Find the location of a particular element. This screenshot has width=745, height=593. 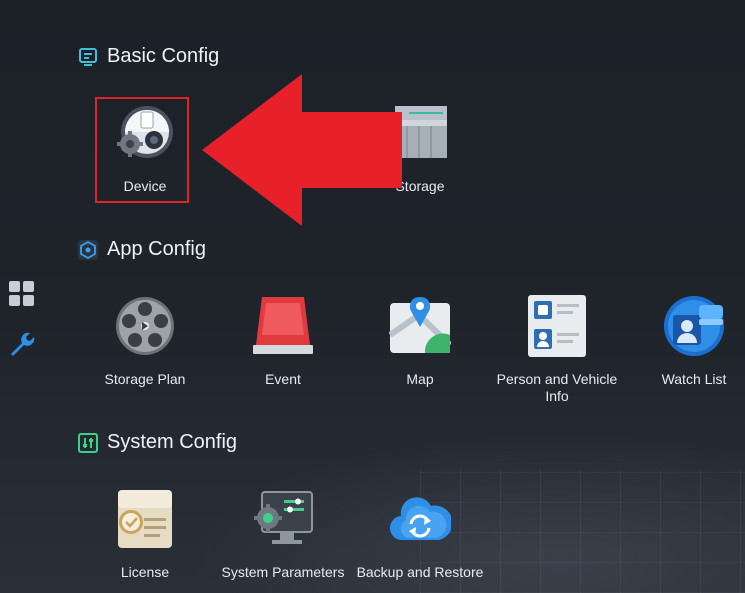

tile-watch-list: Watch List is located at coordinates (687, 341).